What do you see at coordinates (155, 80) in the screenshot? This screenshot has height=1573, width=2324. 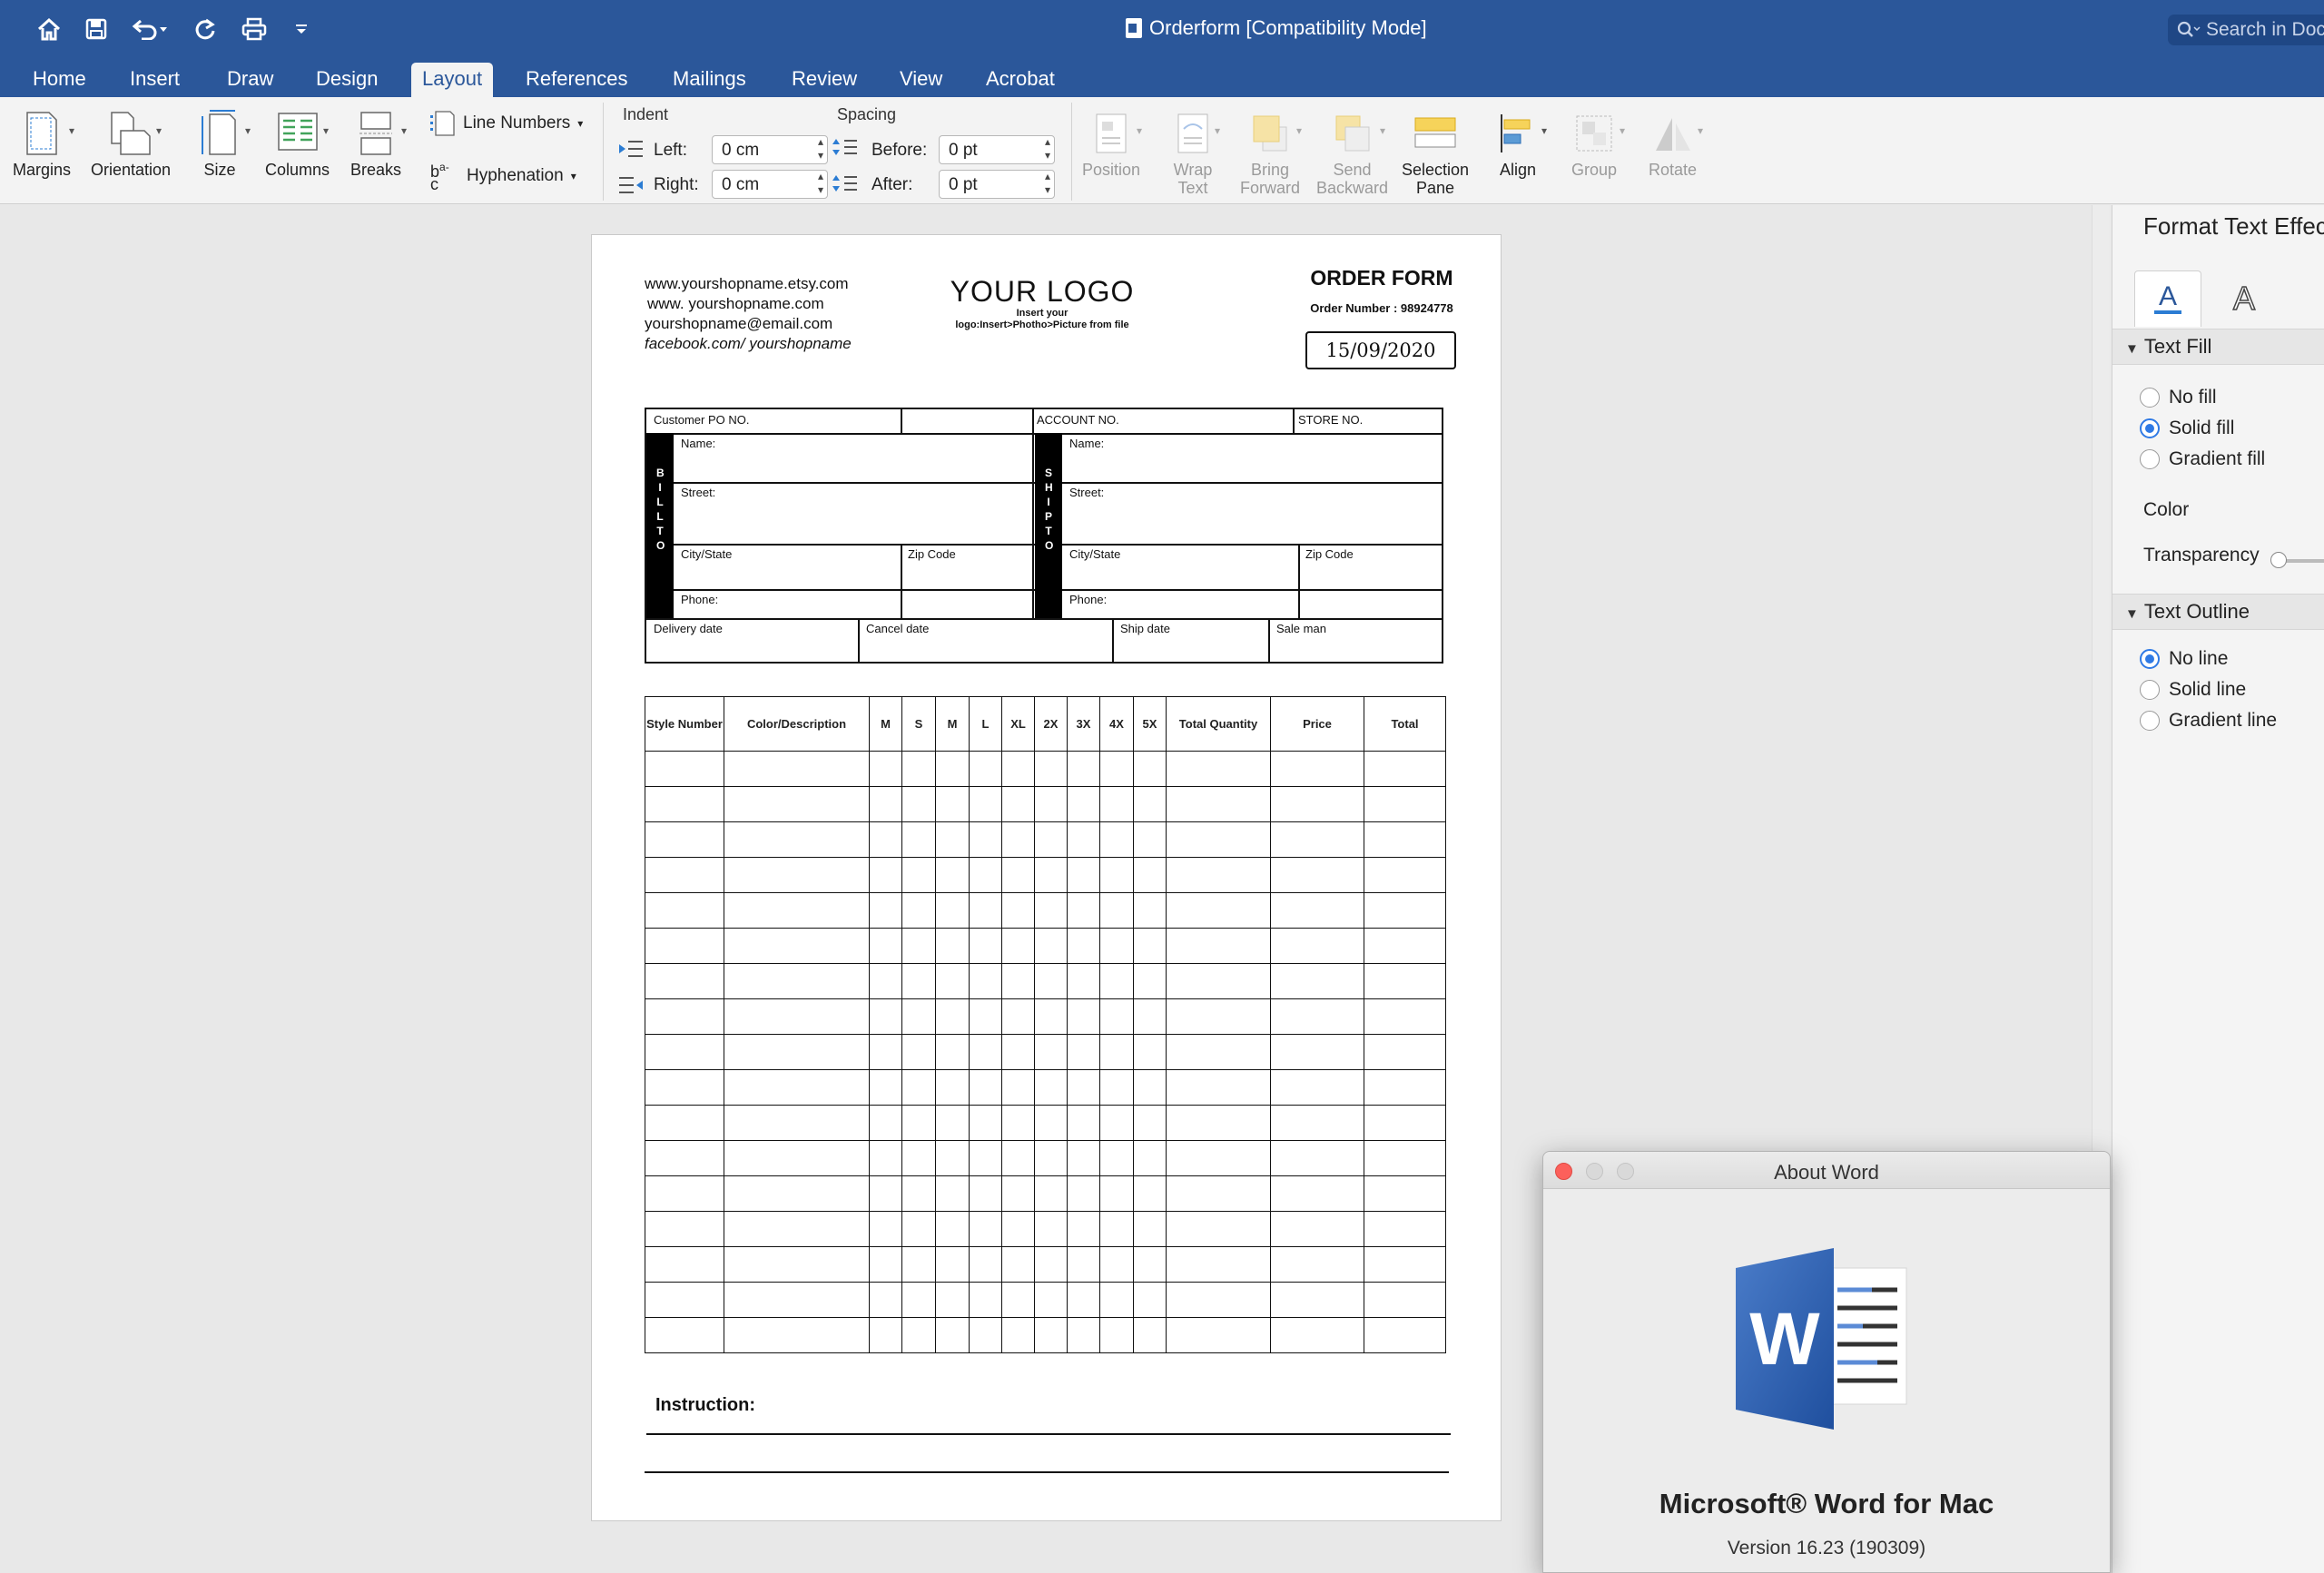 I see `tab-insert: Insert` at bounding box center [155, 80].